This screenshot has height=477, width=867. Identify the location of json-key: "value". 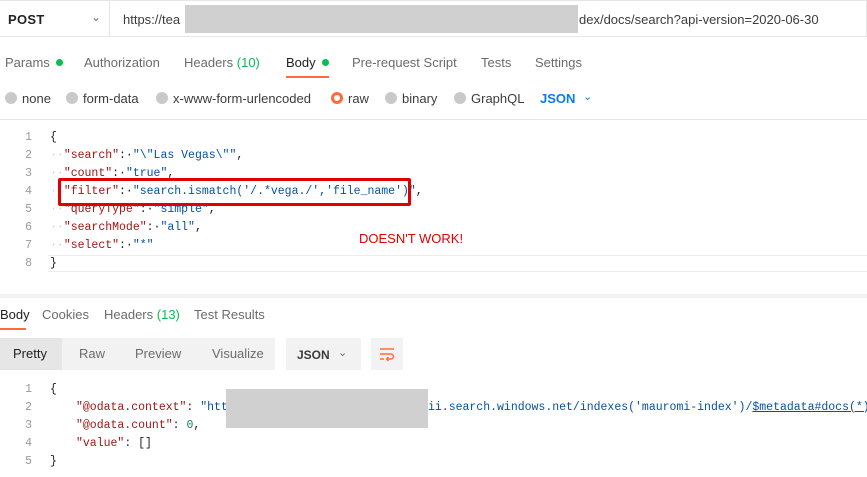
(100, 443).